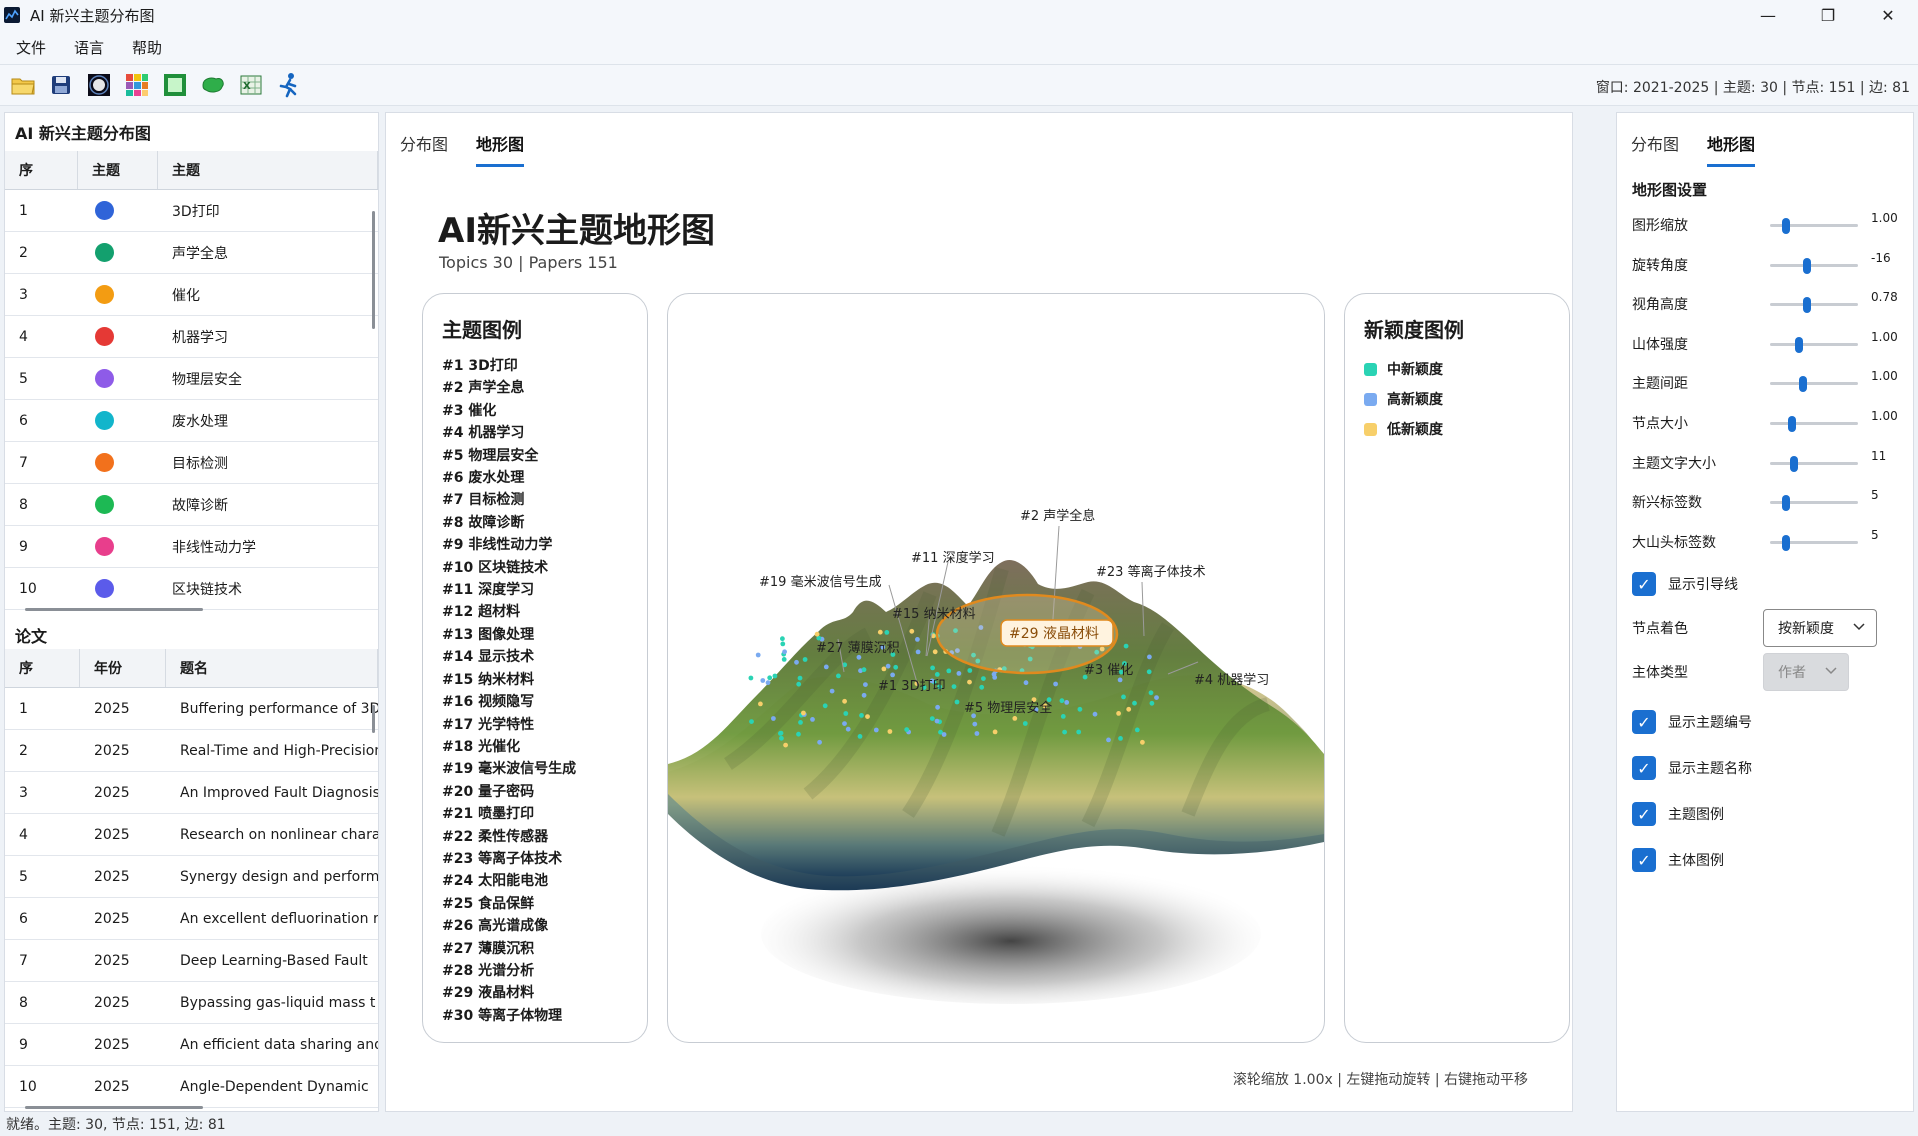  What do you see at coordinates (191, 421) in the screenshot?
I see `topic-row: 6 废水处理` at bounding box center [191, 421].